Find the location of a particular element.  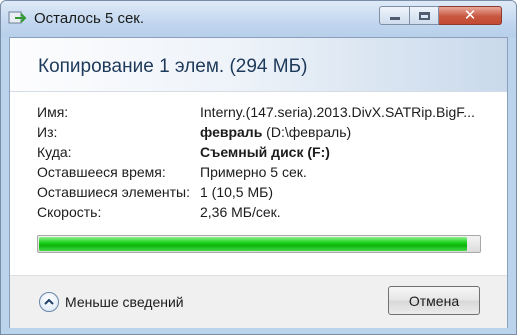

close-button: ✕ is located at coordinates (470, 15).